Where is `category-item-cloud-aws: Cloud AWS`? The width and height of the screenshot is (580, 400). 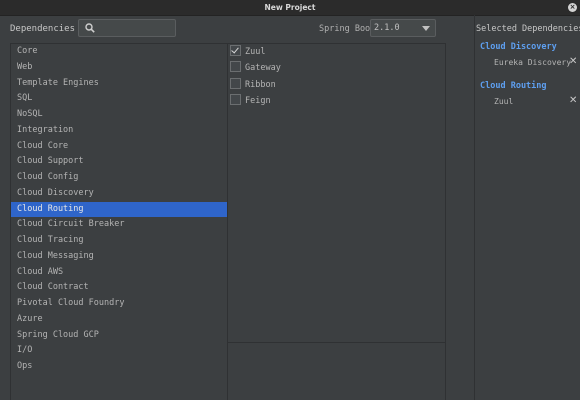 category-item-cloud-aws: Cloud AWS is located at coordinates (119, 273).